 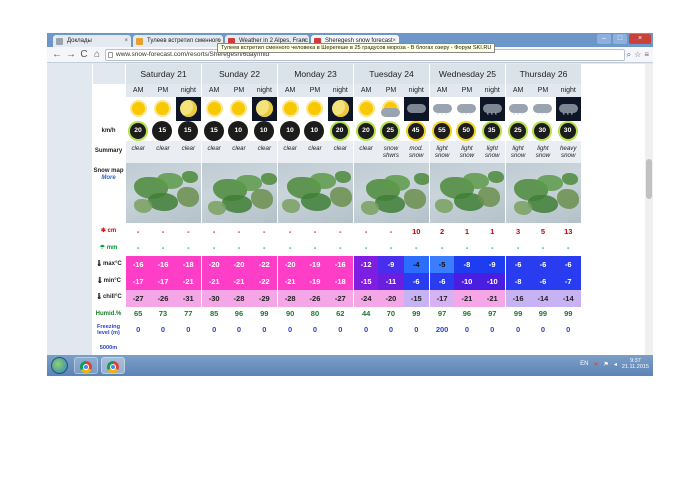 I want to click on home-button: ⌂, so click(x=97, y=55).